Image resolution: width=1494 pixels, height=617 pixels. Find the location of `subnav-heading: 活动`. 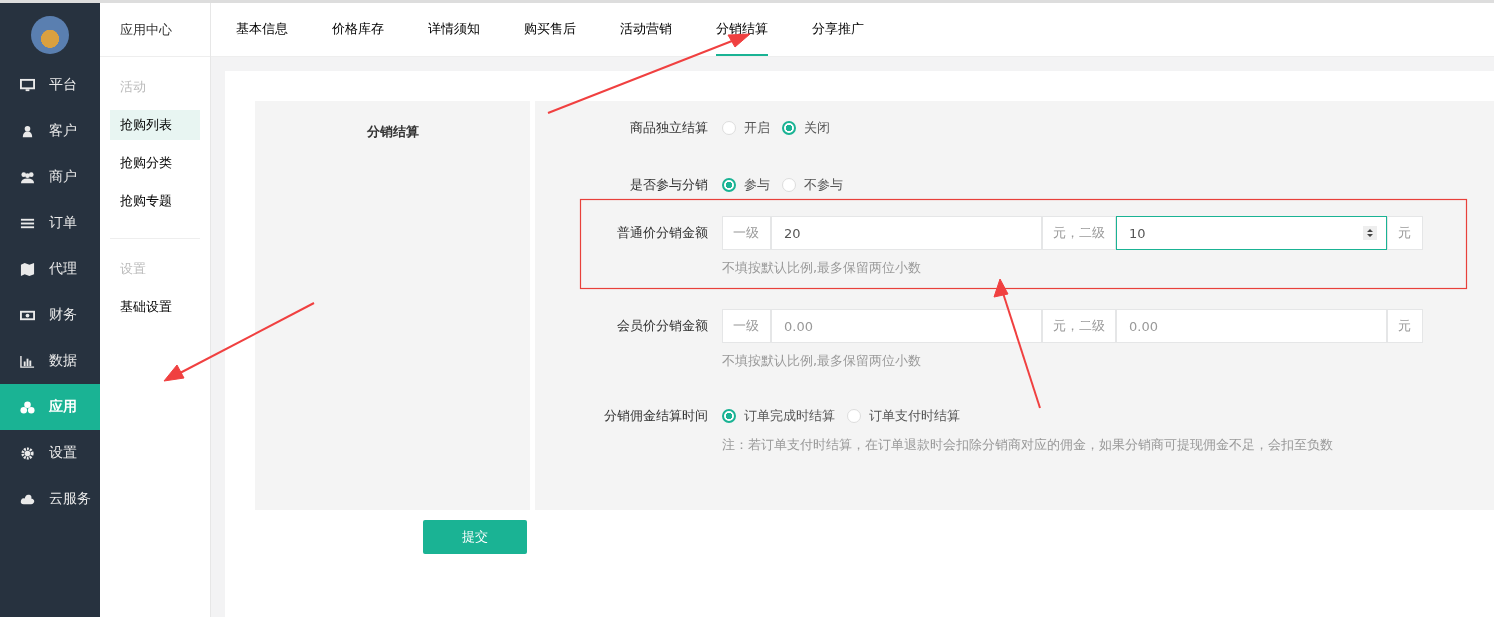

subnav-heading: 活动 is located at coordinates (133, 86).